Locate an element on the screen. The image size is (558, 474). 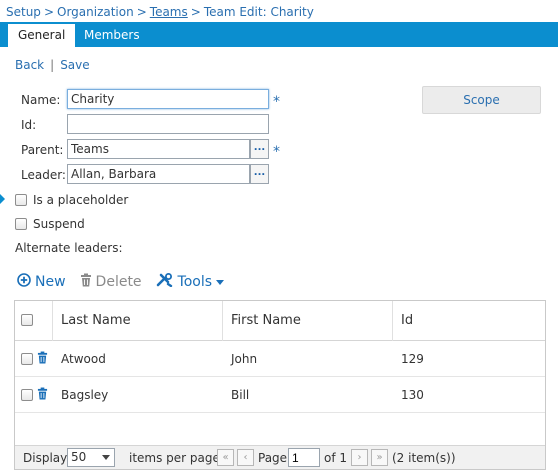
tab-general: General is located at coordinates (42, 35).